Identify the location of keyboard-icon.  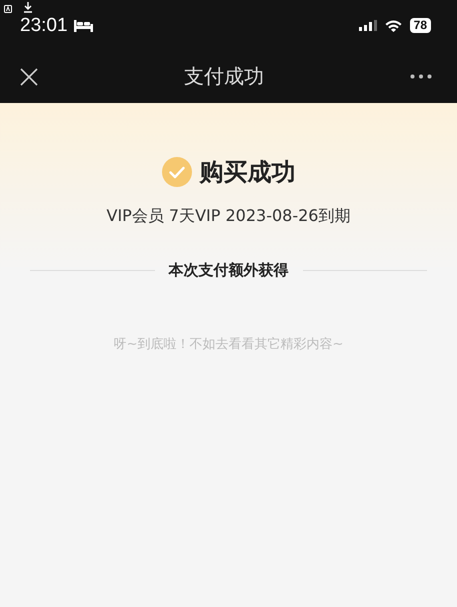
(8, 9).